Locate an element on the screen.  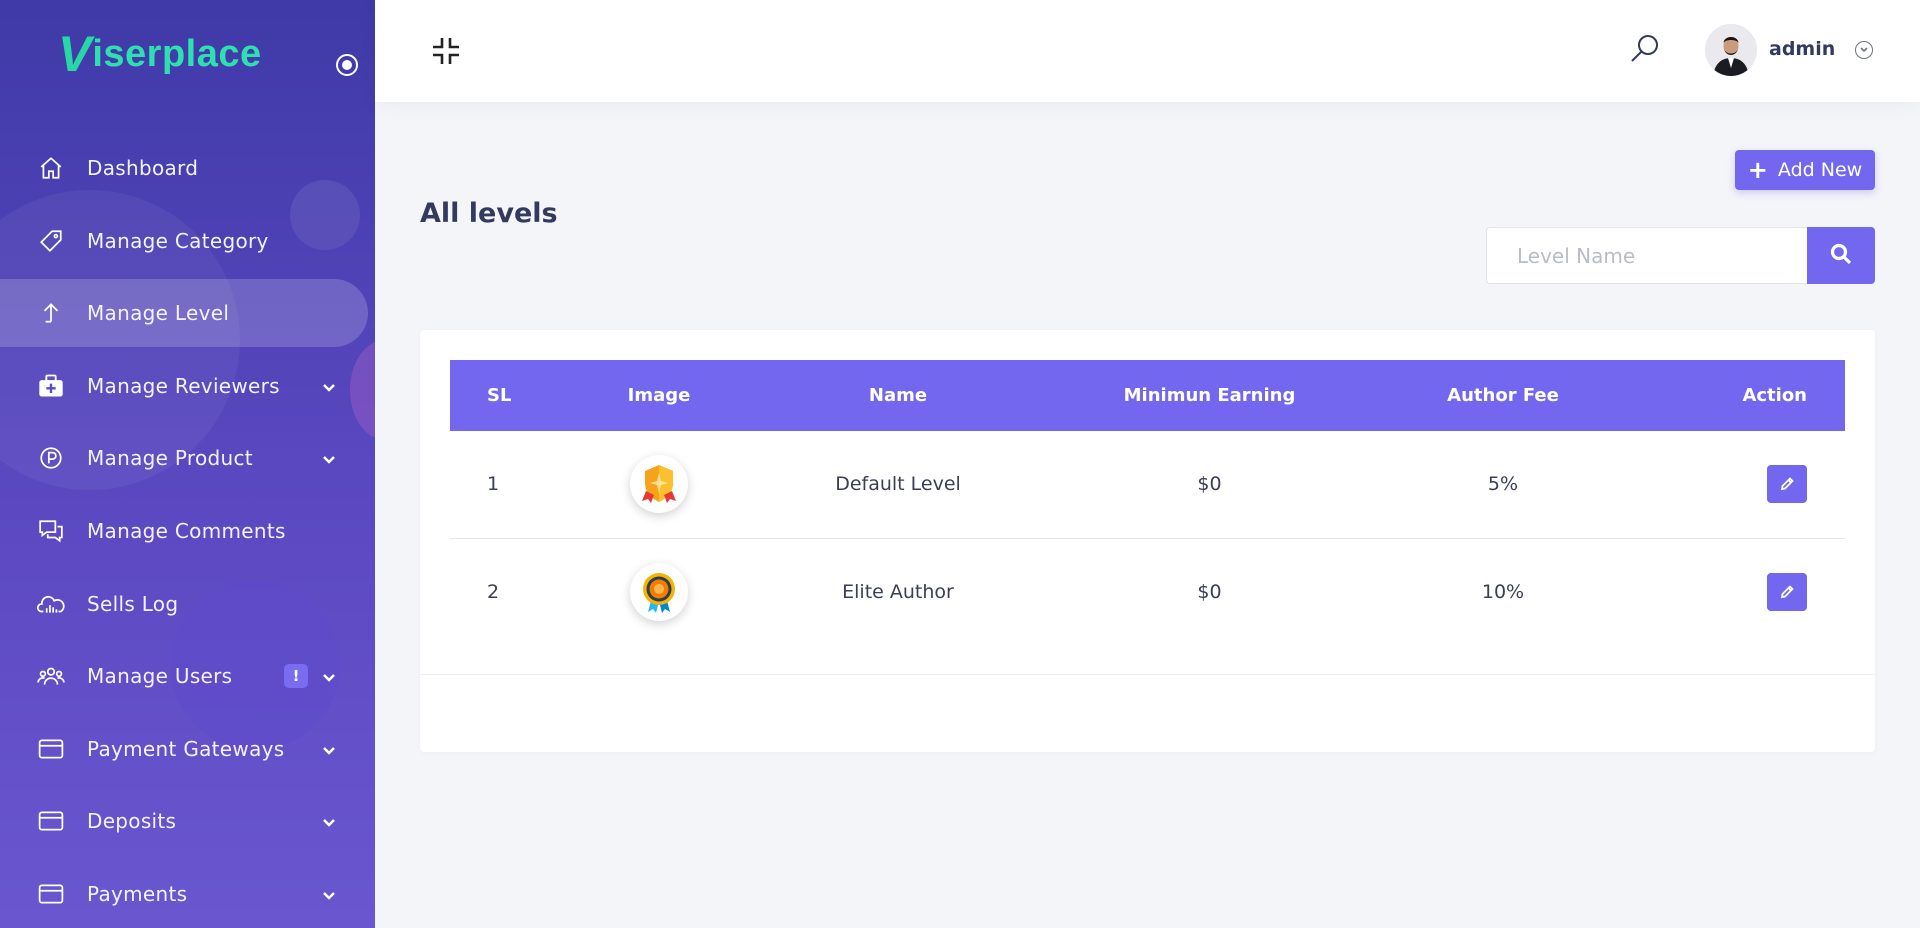
user-name: admin is located at coordinates (1802, 49).